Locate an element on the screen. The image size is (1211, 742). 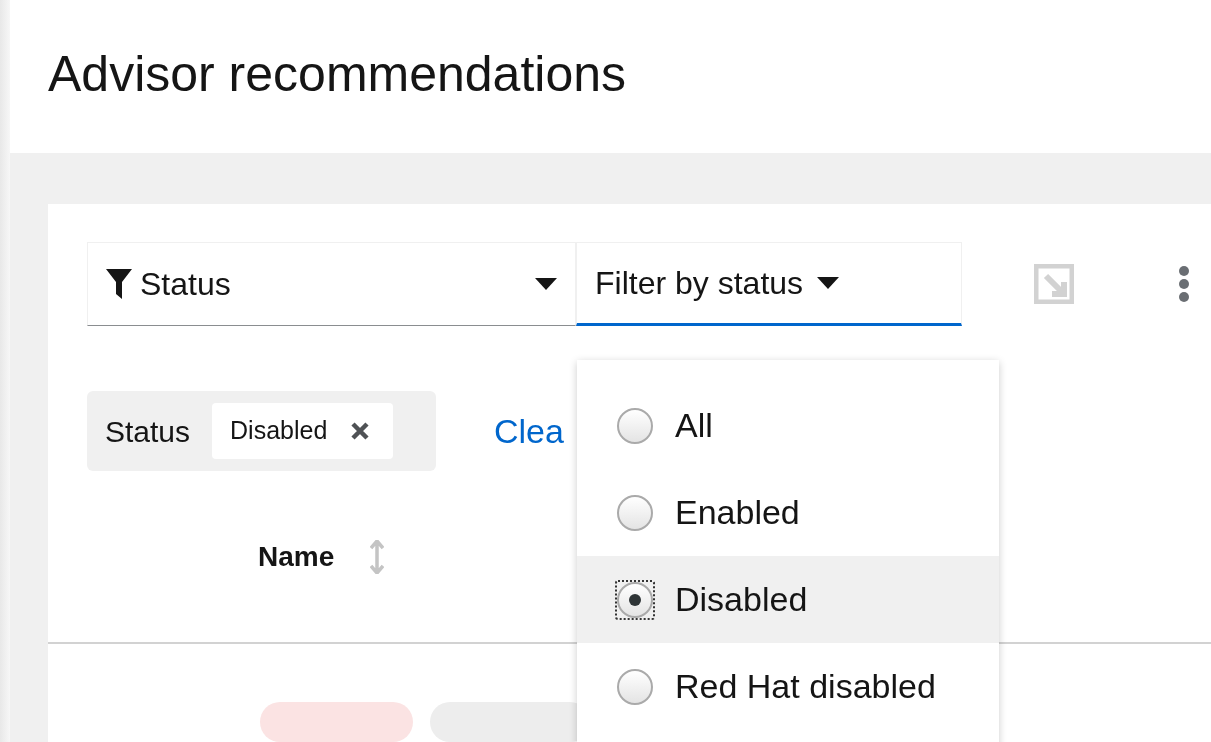
close-icon is located at coordinates (360, 431).